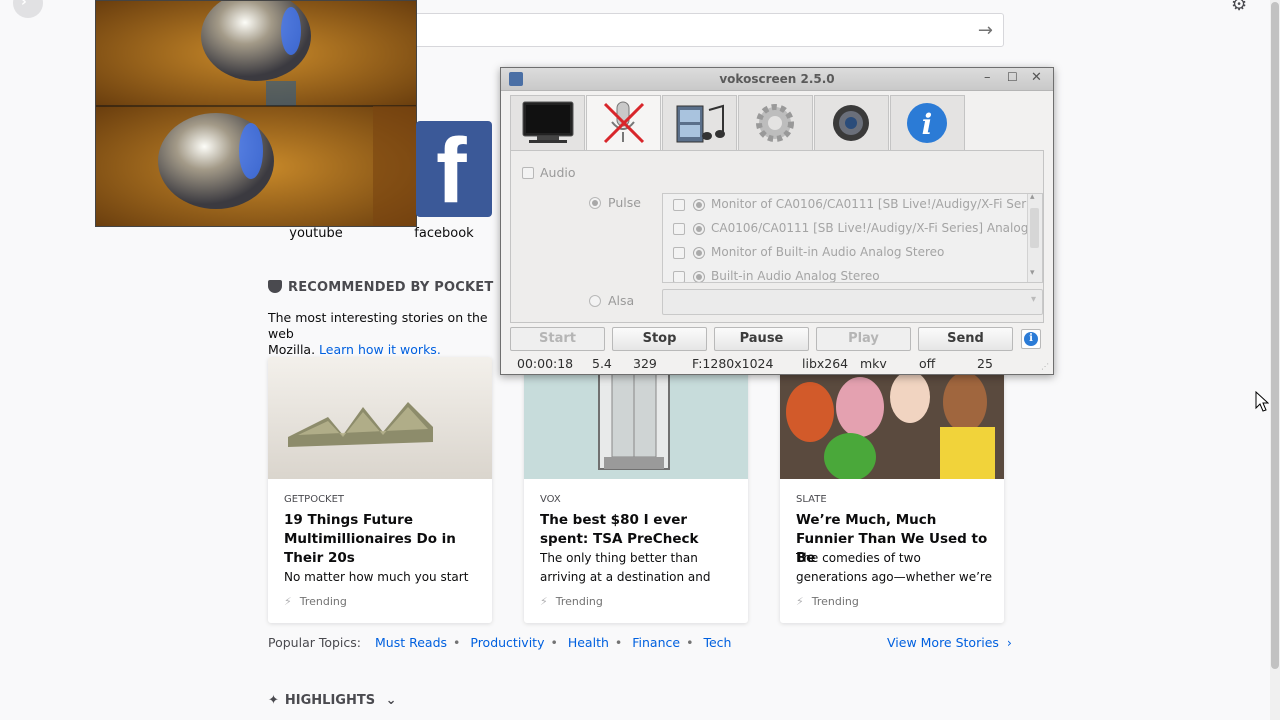 Image resolution: width=1280 pixels, height=720 pixels. I want to click on tab-webcam, so click(851, 122).